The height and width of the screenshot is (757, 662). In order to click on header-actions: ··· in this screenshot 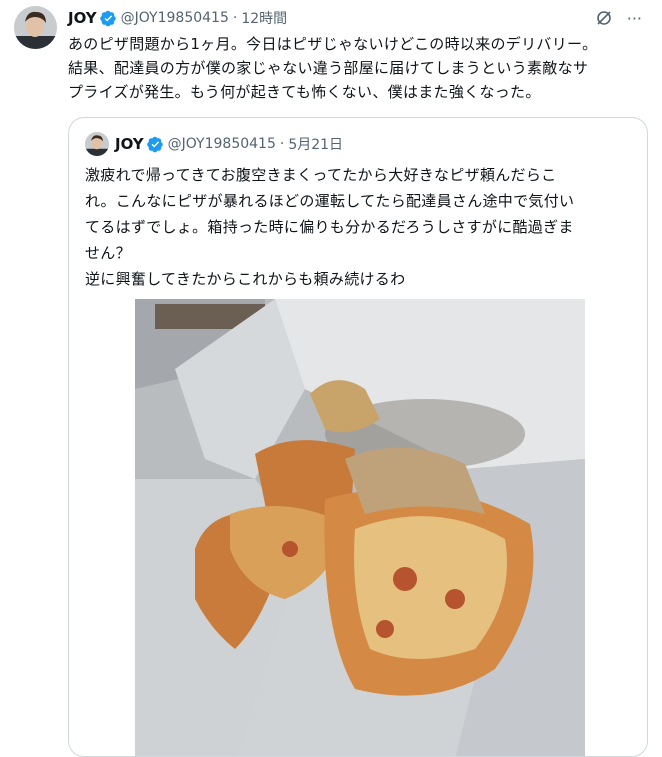, I will do `click(618, 18)`.